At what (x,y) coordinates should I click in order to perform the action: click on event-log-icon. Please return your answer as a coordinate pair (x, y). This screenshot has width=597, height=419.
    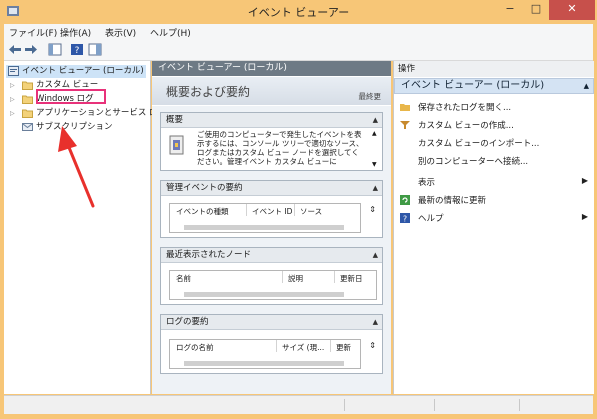
    Looking at the image, I should click on (176, 145).